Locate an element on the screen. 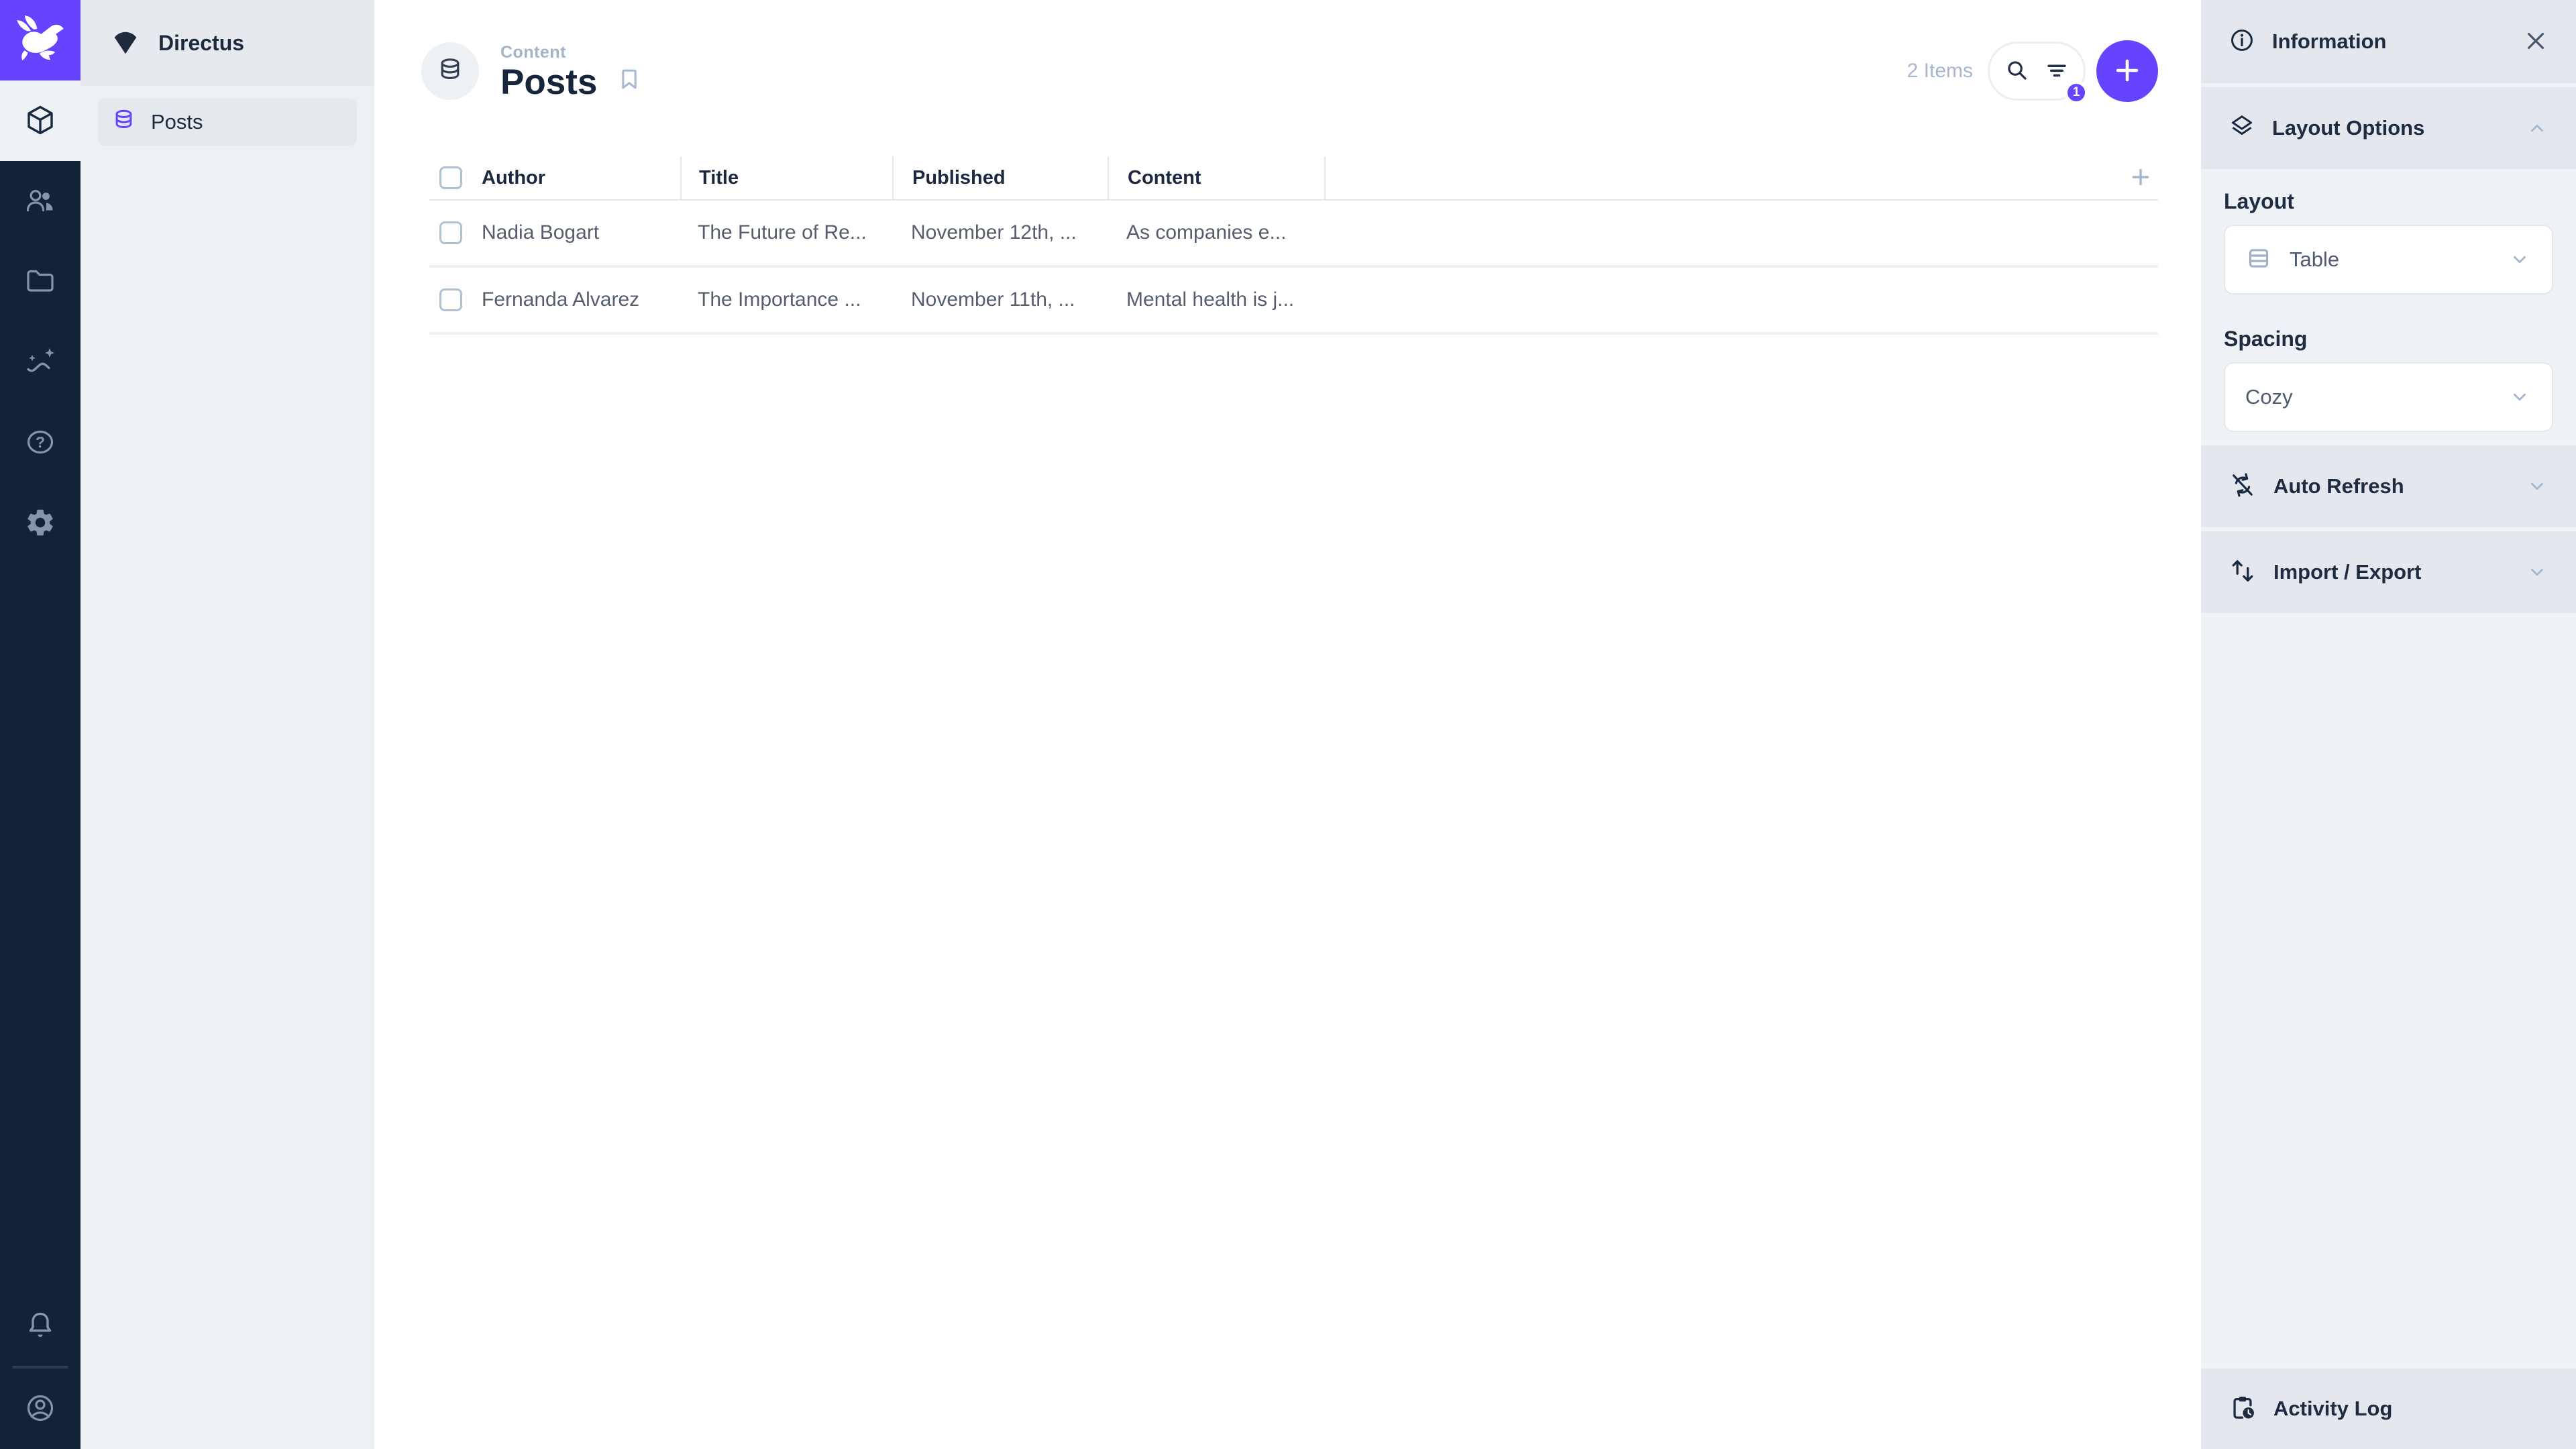 The height and width of the screenshot is (1449, 2576). create-item-button is located at coordinates (2127, 71).